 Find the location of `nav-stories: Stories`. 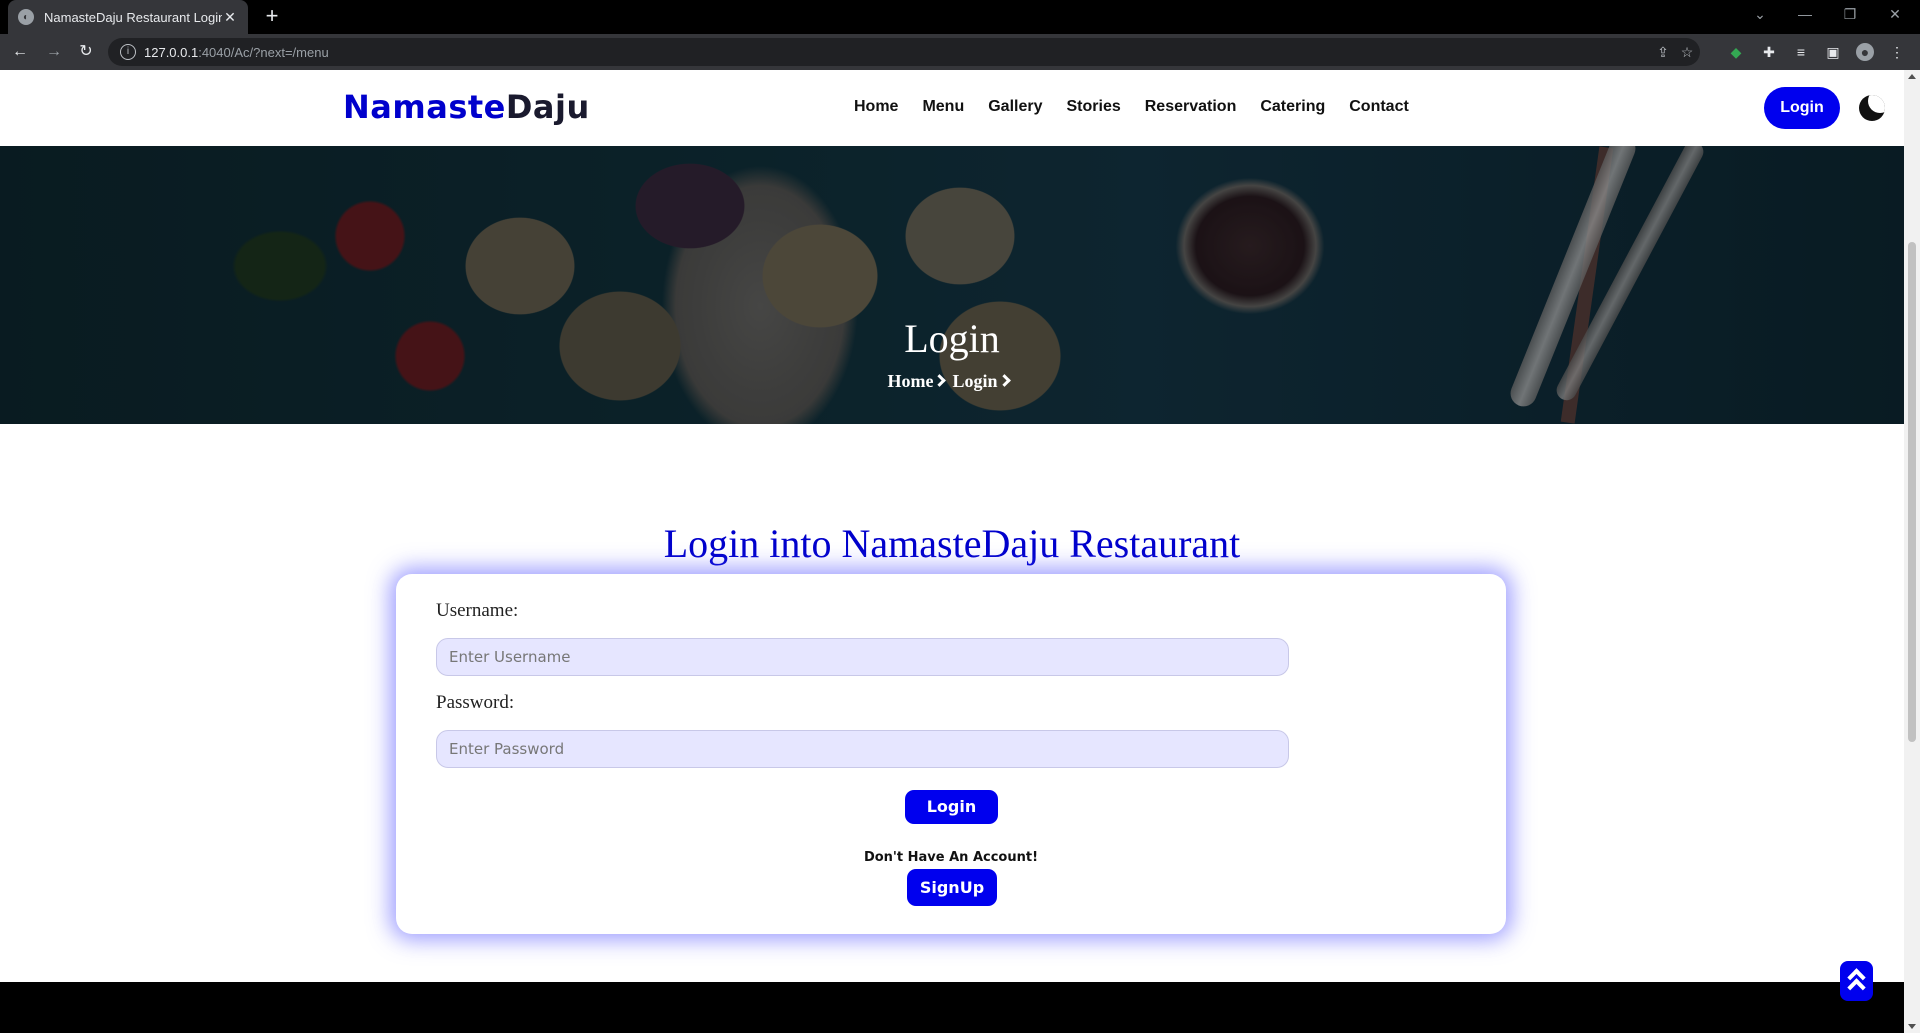

nav-stories: Stories is located at coordinates (1094, 107).